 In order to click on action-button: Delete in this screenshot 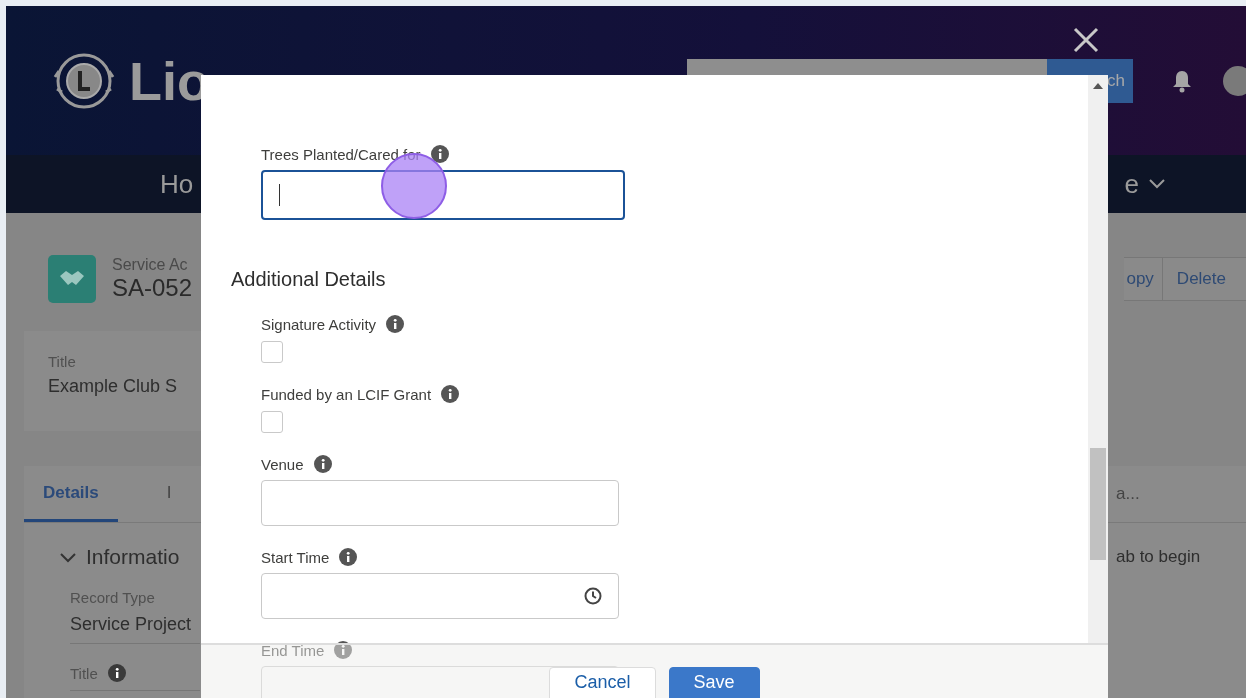, I will do `click(1203, 279)`.